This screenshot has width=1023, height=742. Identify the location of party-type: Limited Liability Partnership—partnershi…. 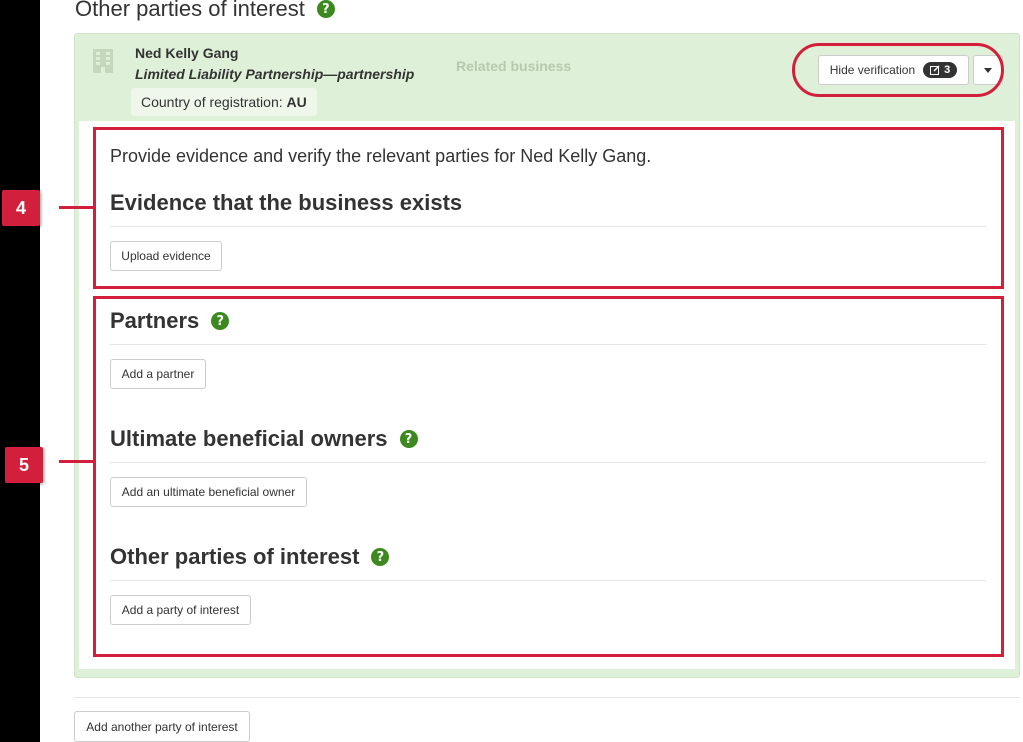
(275, 74).